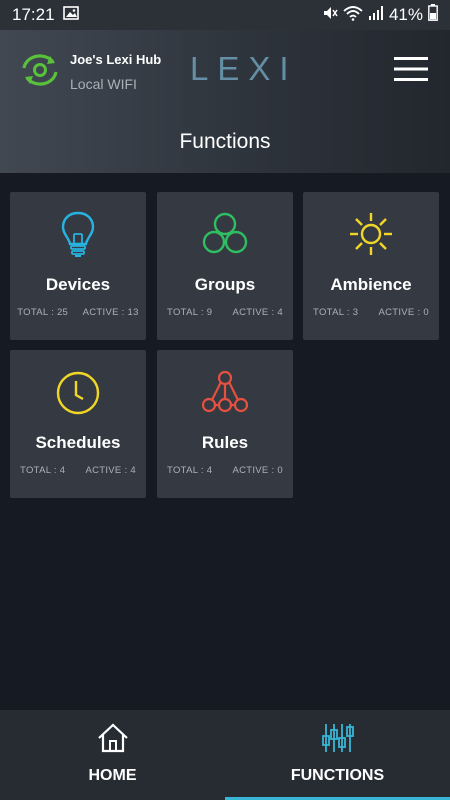  What do you see at coordinates (103, 84) in the screenshot?
I see `hub-connection-status: Local WIFI` at bounding box center [103, 84].